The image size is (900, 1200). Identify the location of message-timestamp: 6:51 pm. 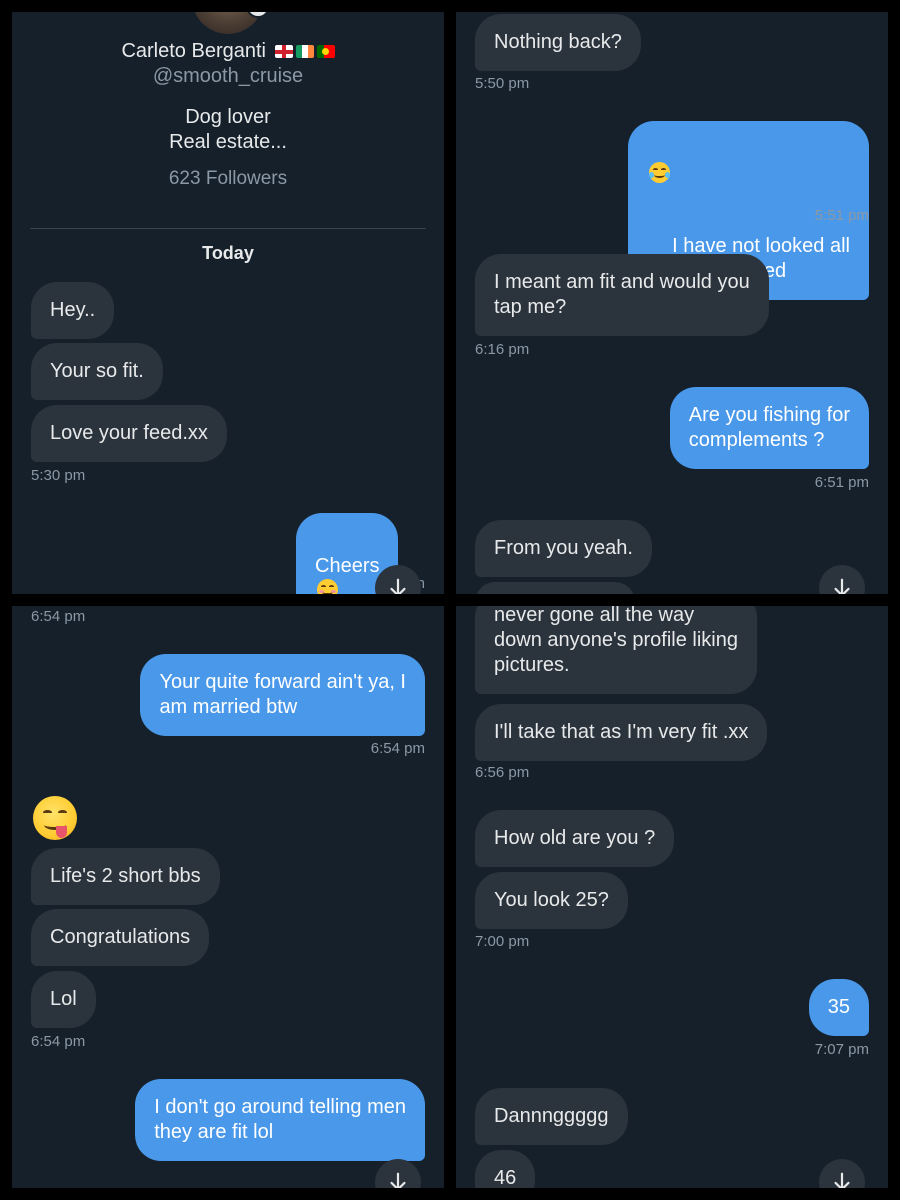
(841, 482).